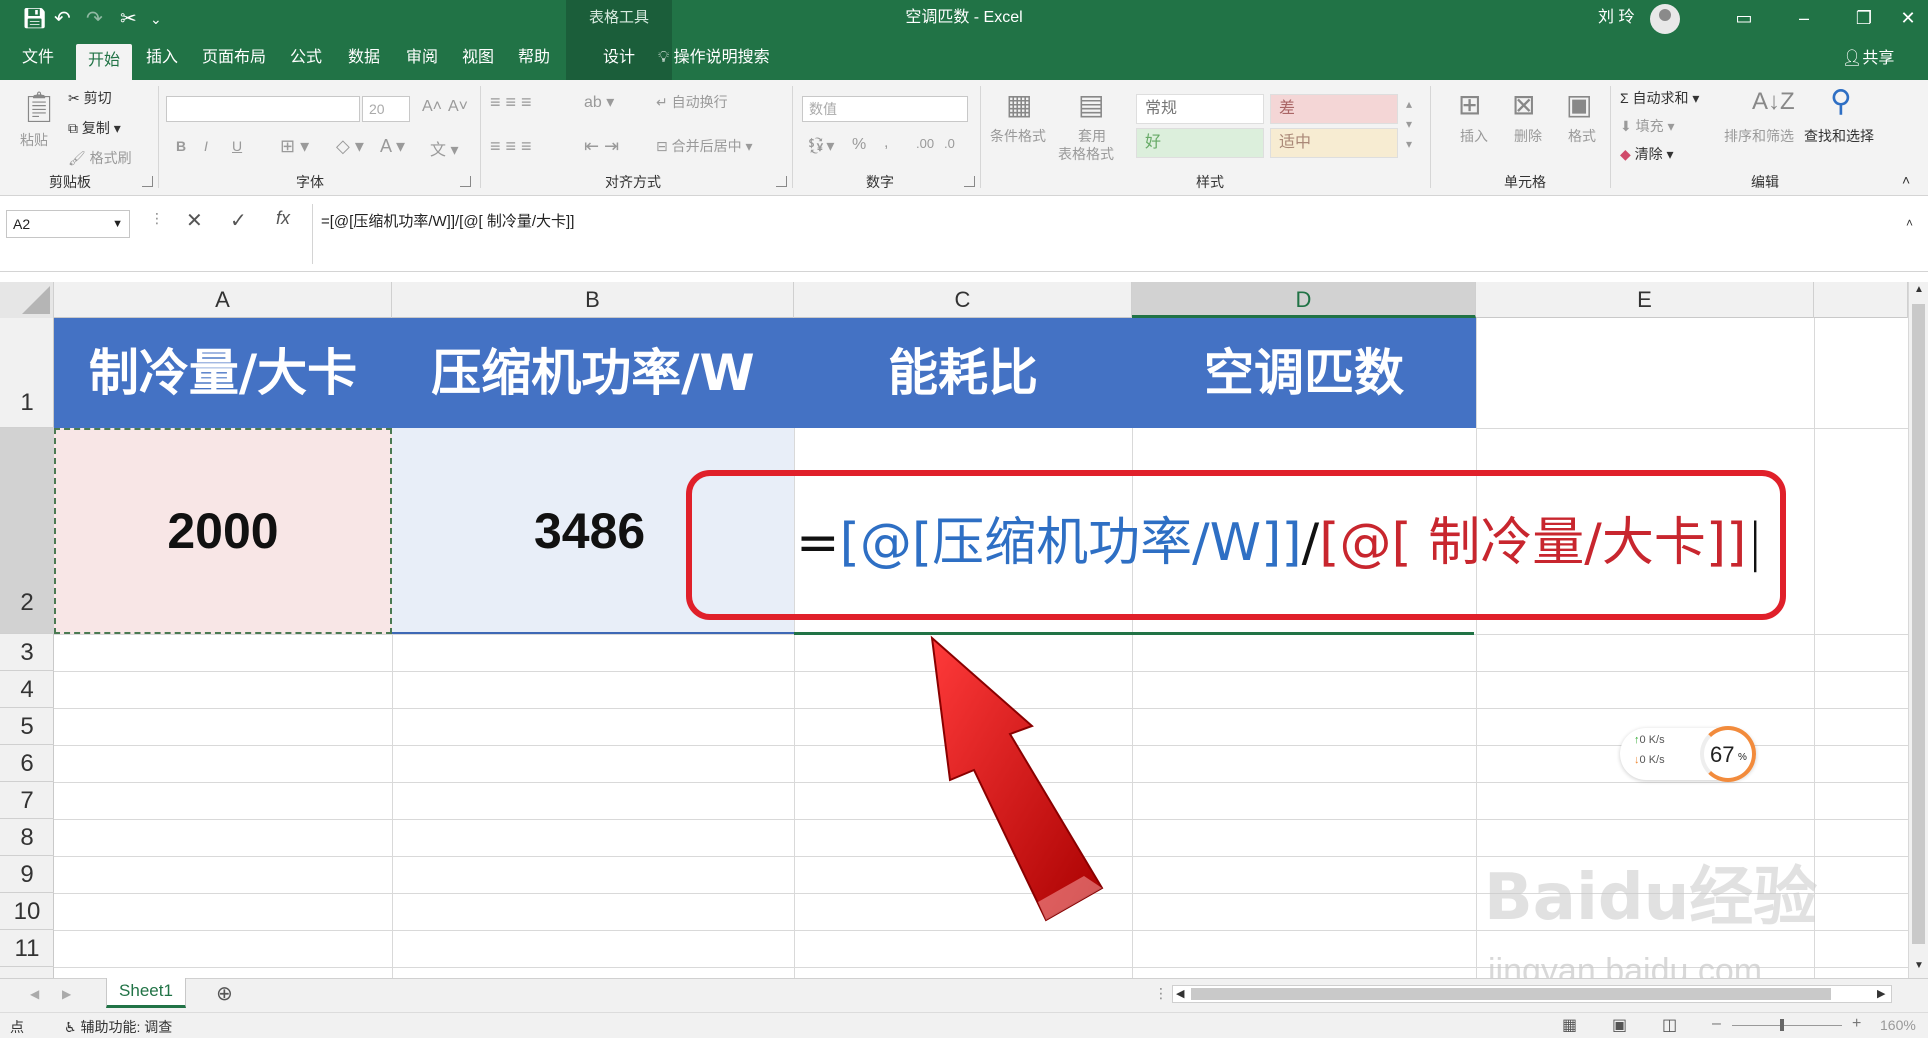 The height and width of the screenshot is (1038, 1928). What do you see at coordinates (511, 146) in the screenshot?
I see `align-left-icon: ≡ ≡ ≡` at bounding box center [511, 146].